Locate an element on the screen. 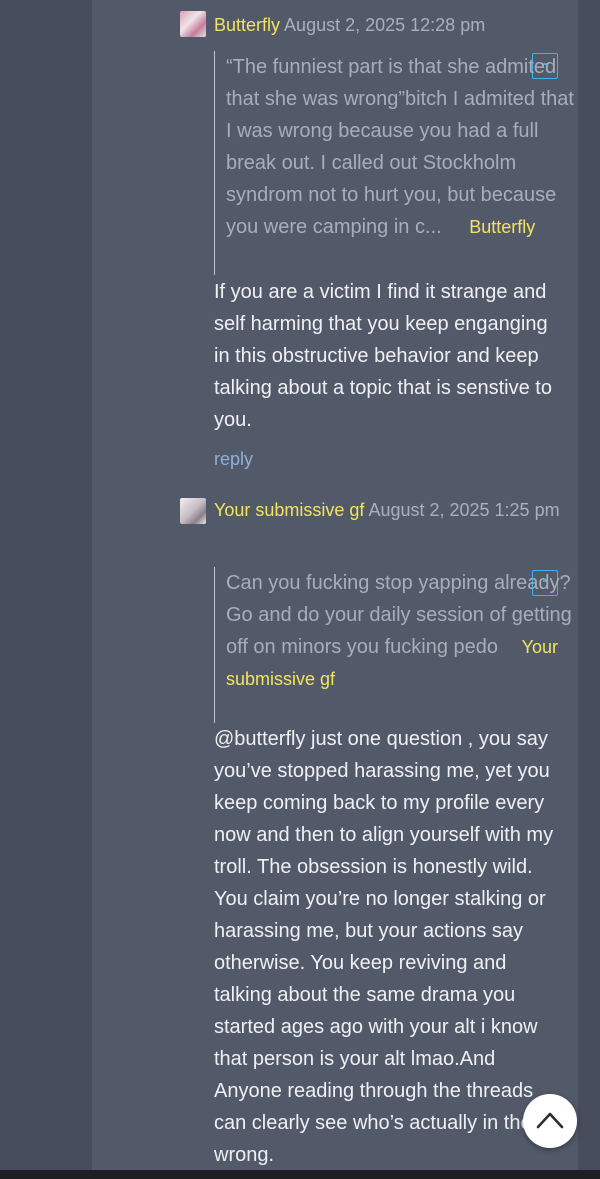 This screenshot has height=1179, width=600. chevron-up-icon is located at coordinates (550, 1120).